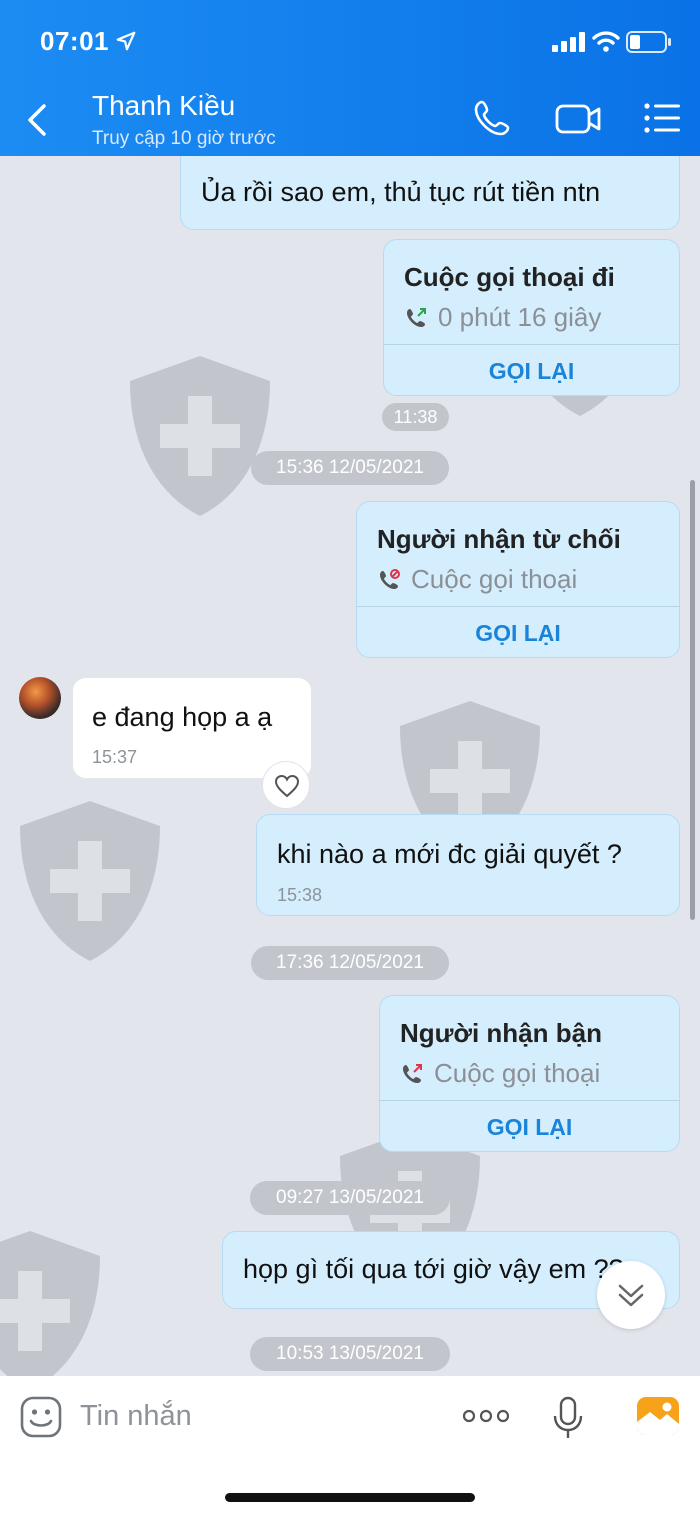 Image resolution: width=700 pixels, height=1515 pixels. I want to click on message-time: 15:37, so click(115, 757).